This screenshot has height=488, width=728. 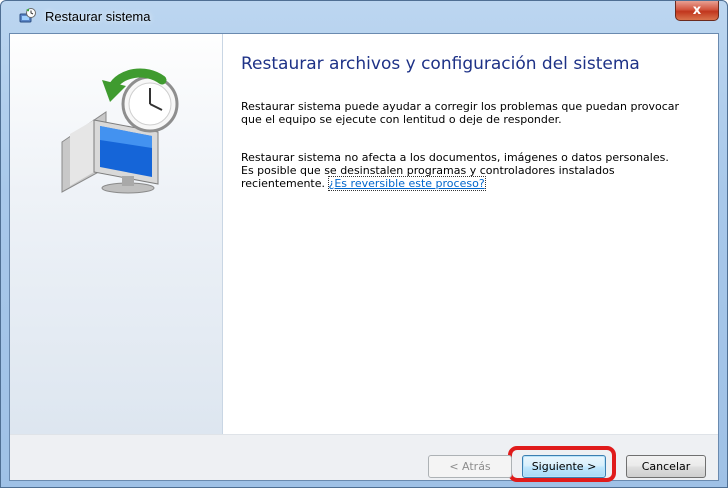 I want to click on system-restore-icon, so click(x=27, y=15).